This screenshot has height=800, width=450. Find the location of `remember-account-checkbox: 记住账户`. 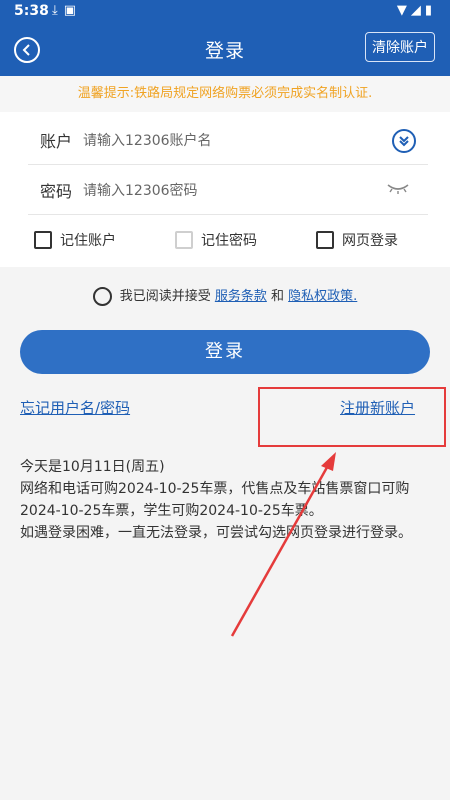

remember-account-checkbox: 记住账户 is located at coordinates (75, 240).